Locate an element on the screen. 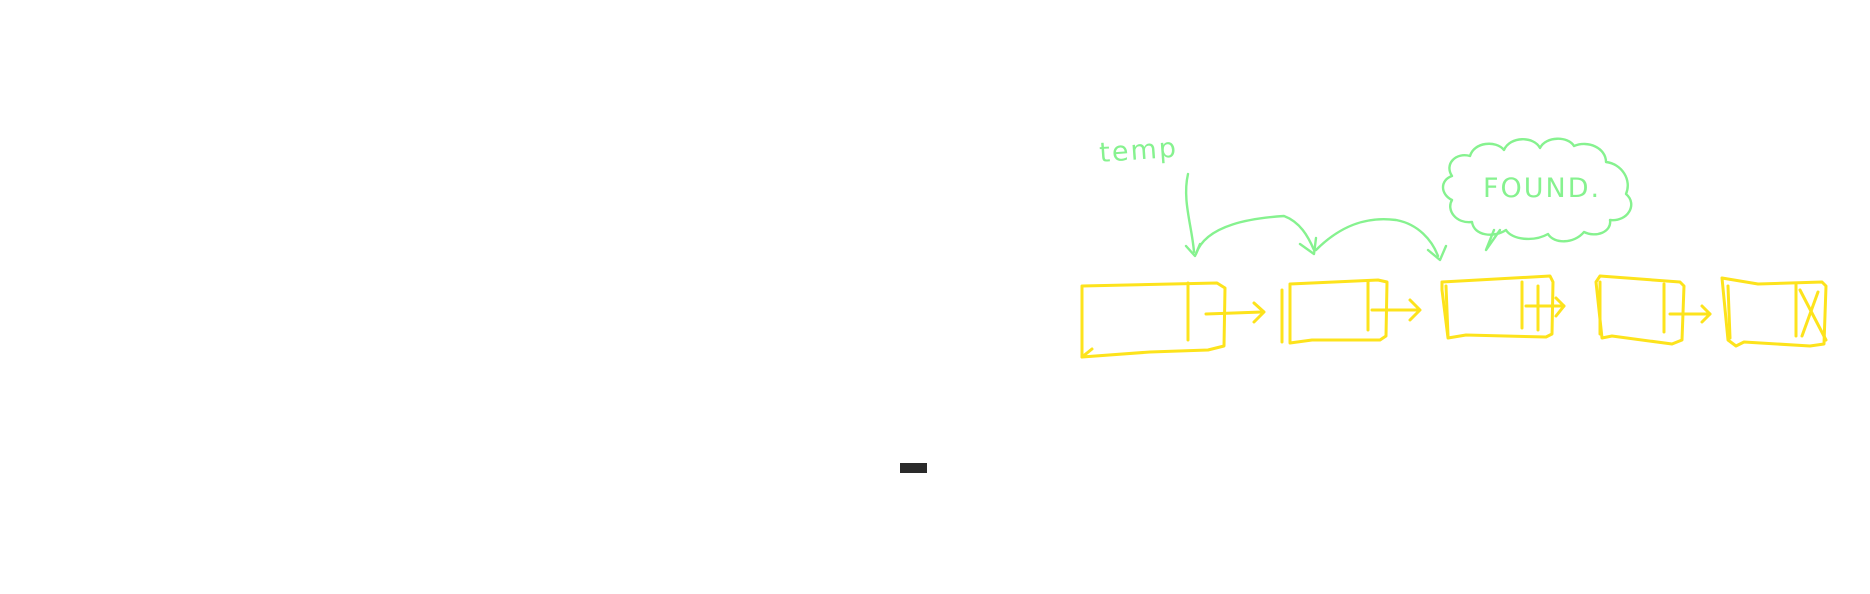 The image size is (1870, 594). null-cross-icon is located at coordinates (1813, 315).